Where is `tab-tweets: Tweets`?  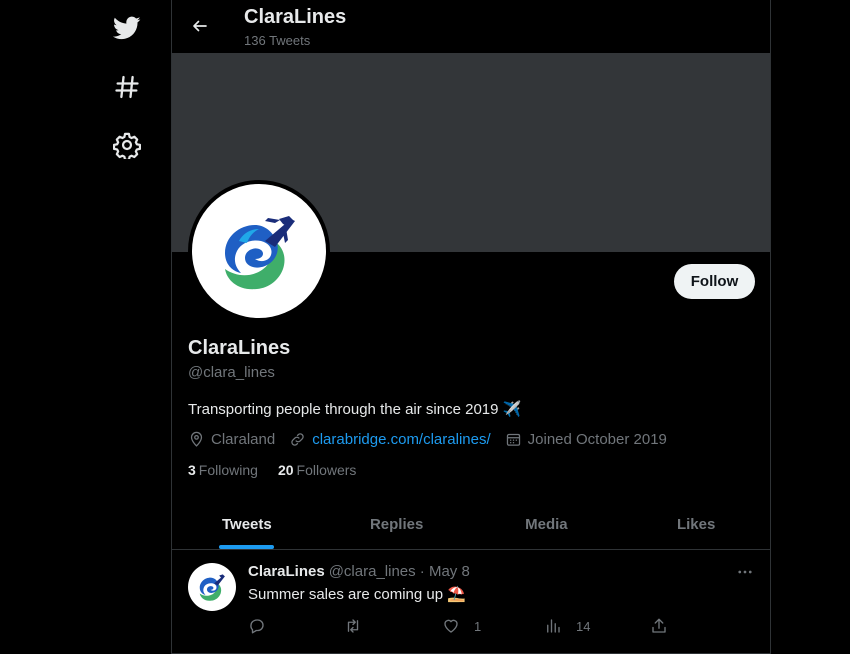 tab-tweets: Tweets is located at coordinates (247, 524).